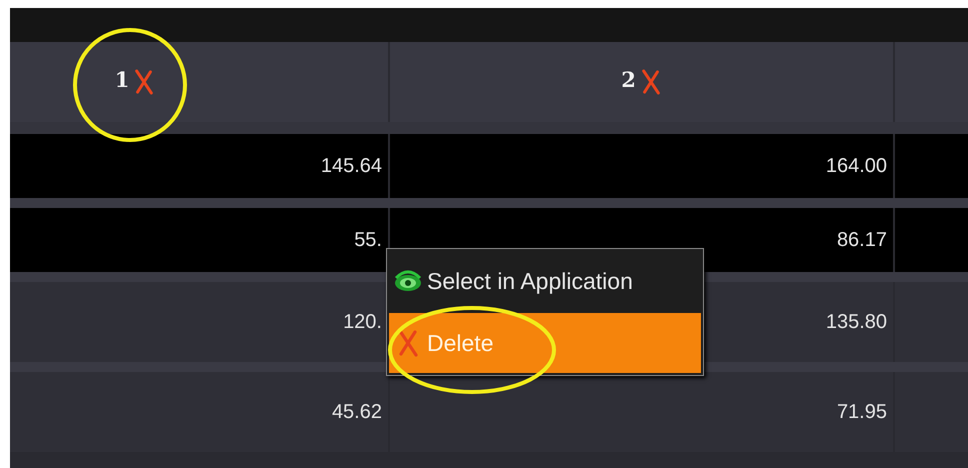  What do you see at coordinates (199, 322) in the screenshot?
I see `table-cell: 120.` at bounding box center [199, 322].